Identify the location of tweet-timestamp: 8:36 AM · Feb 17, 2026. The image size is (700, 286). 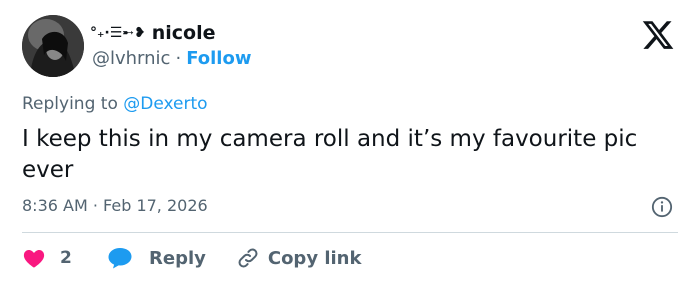
(115, 205).